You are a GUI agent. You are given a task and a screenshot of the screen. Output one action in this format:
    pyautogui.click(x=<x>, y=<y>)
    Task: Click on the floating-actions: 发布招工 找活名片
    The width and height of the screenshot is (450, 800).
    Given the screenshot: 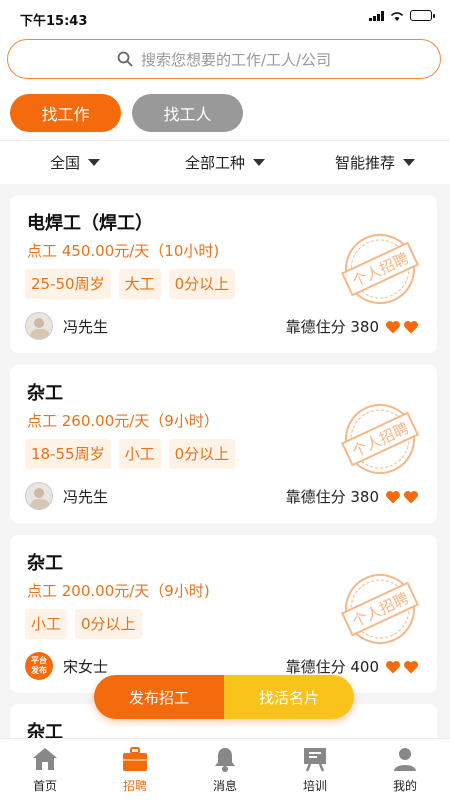 What is the action you would take?
    pyautogui.click(x=224, y=697)
    